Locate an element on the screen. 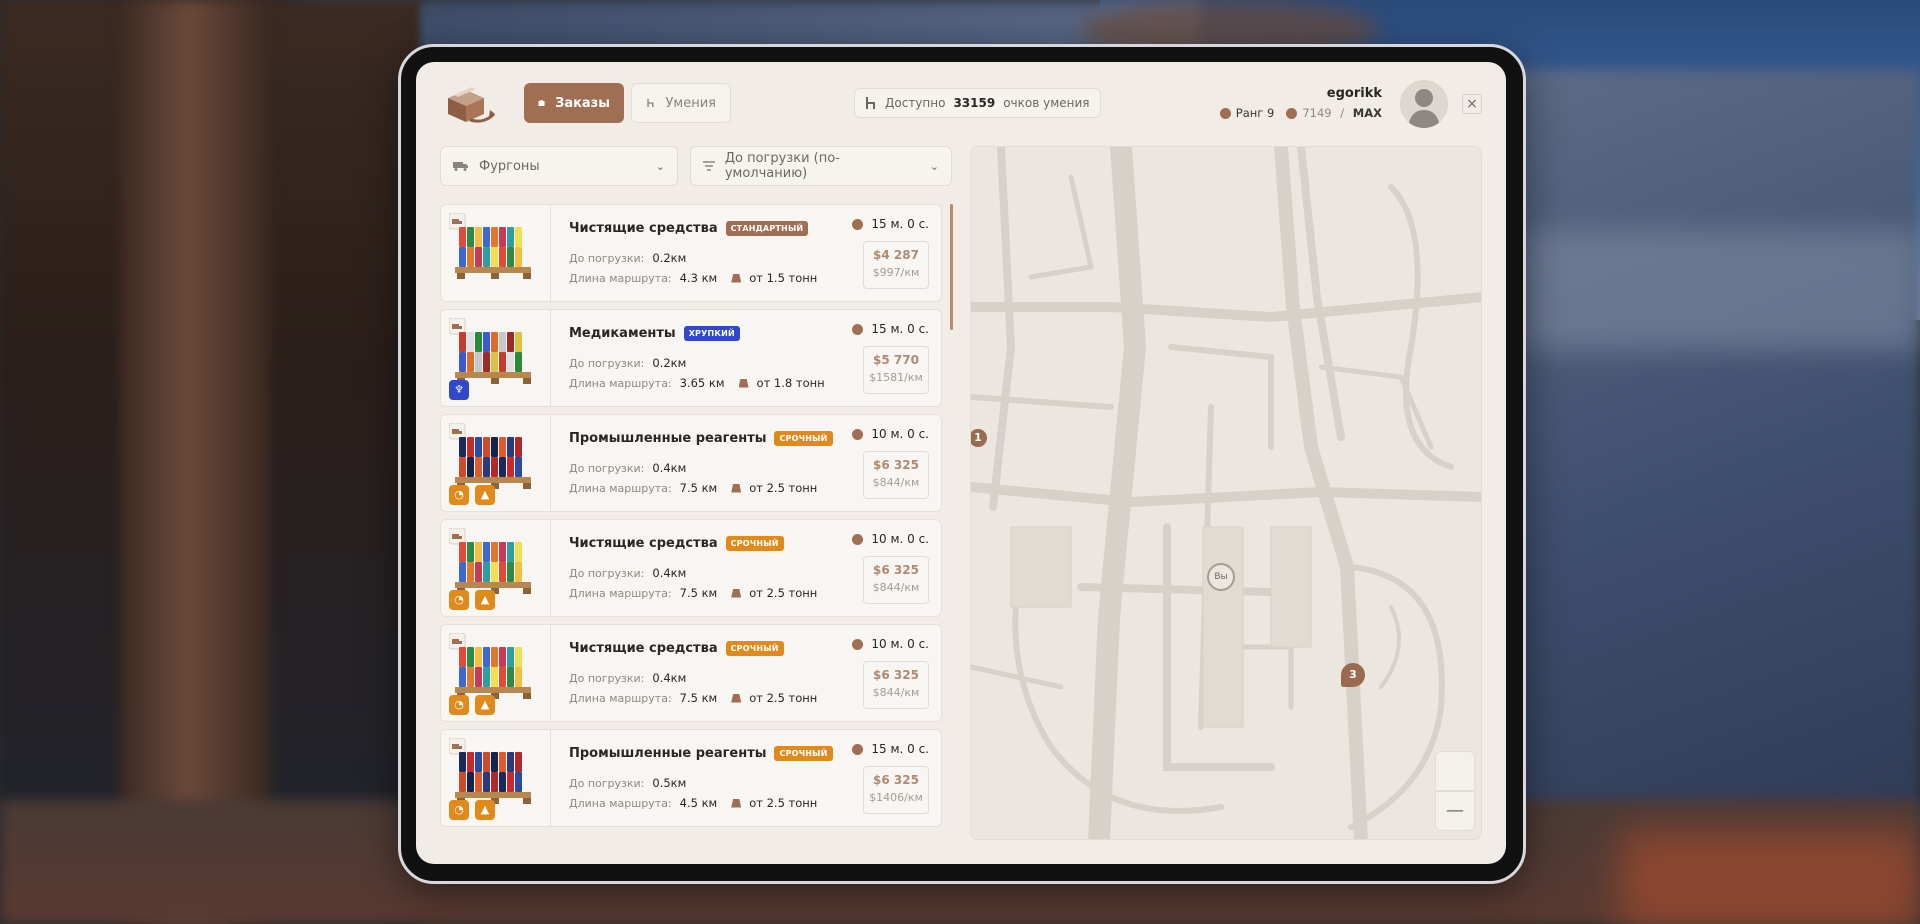  skill-points-indicator: Доступно 33159 очков умения is located at coordinates (977, 103).